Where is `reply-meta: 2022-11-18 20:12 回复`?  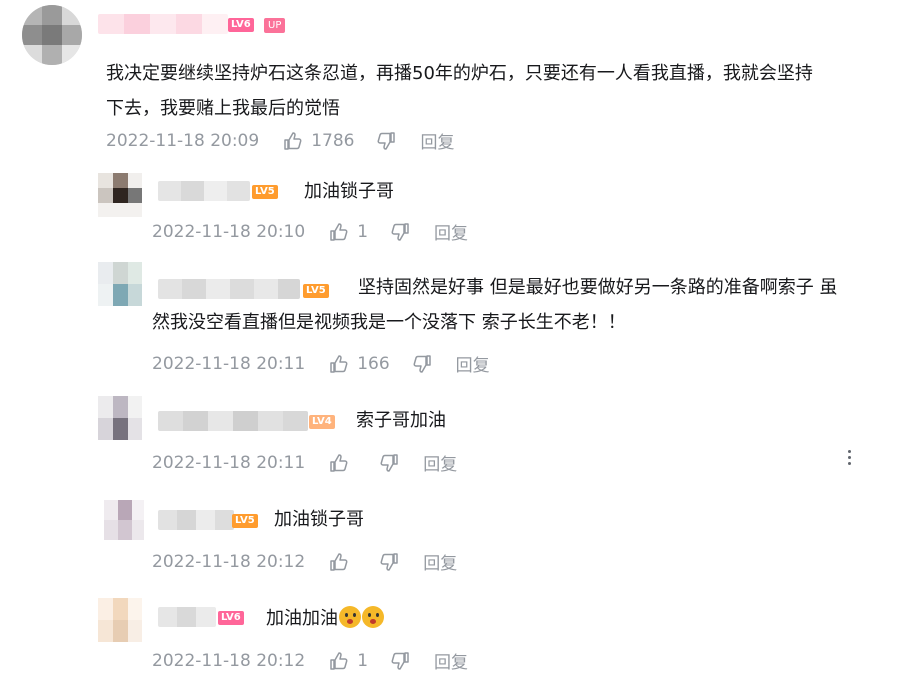
reply-meta: 2022-11-18 20:12 回复 is located at coordinates (304, 562).